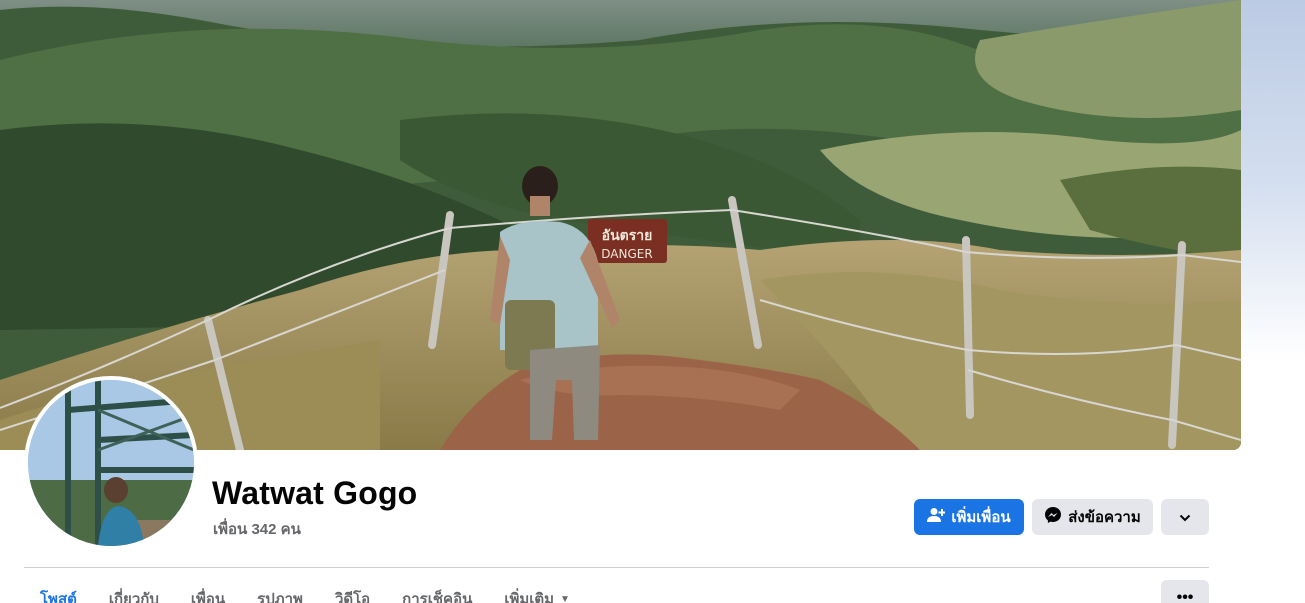 This screenshot has width=1305, height=603. Describe the element at coordinates (208, 591) in the screenshot. I see `tab-friends: เพื่อน` at that location.